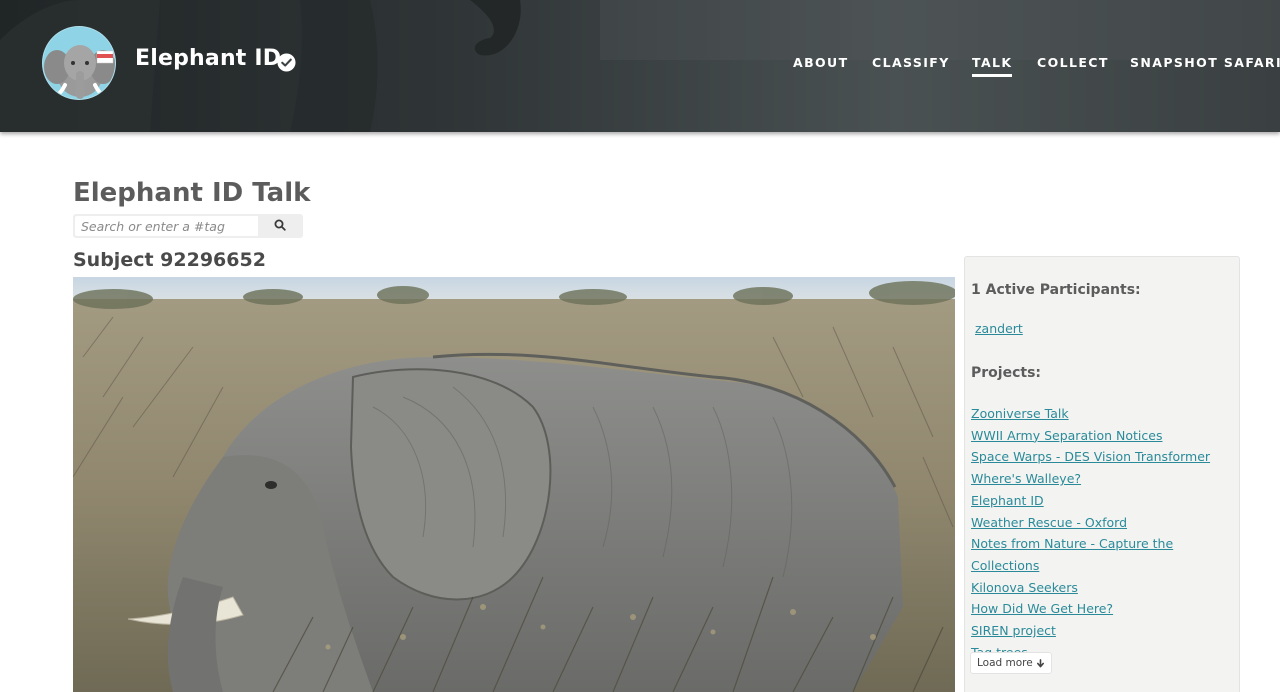 This screenshot has width=1280, height=692. What do you see at coordinates (821, 62) in the screenshot?
I see `nav-about: ABOUT` at bounding box center [821, 62].